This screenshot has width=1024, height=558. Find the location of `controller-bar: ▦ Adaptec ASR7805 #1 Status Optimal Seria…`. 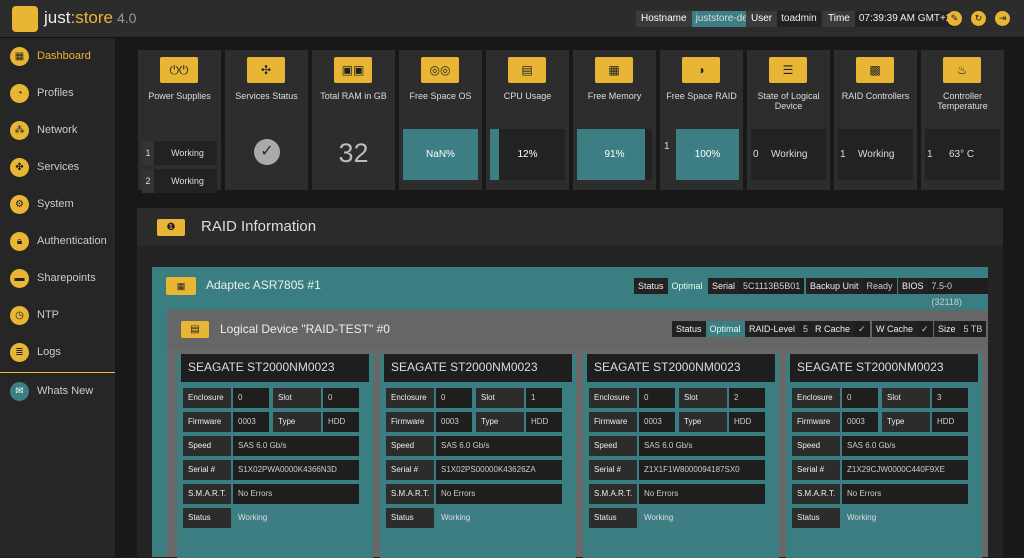

controller-bar: ▦ Adaptec ASR7805 #1 Status Optimal Seria… is located at coordinates (570, 287).